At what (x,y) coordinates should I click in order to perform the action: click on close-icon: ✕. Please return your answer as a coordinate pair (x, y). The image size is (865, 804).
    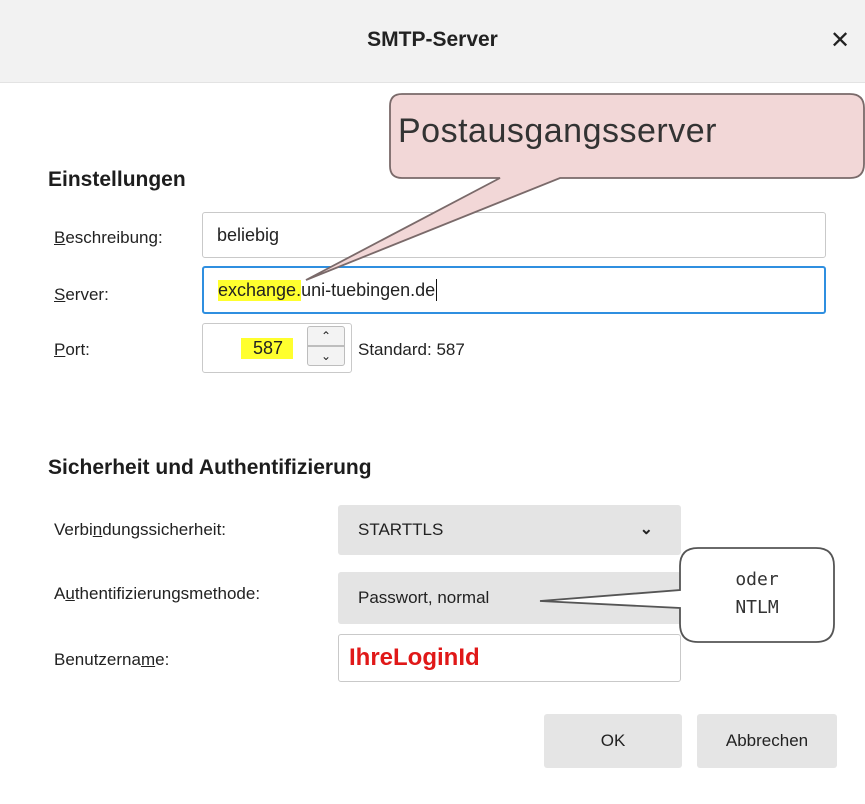
    Looking at the image, I should click on (840, 41).